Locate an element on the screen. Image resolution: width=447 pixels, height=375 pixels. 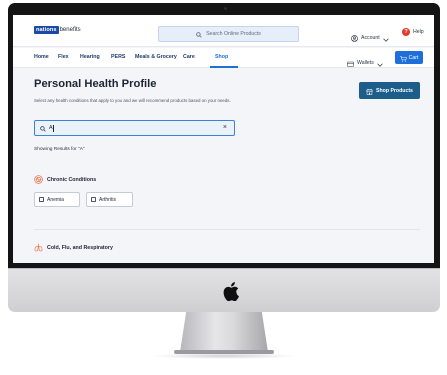
wallet-icon is located at coordinates (350, 63).